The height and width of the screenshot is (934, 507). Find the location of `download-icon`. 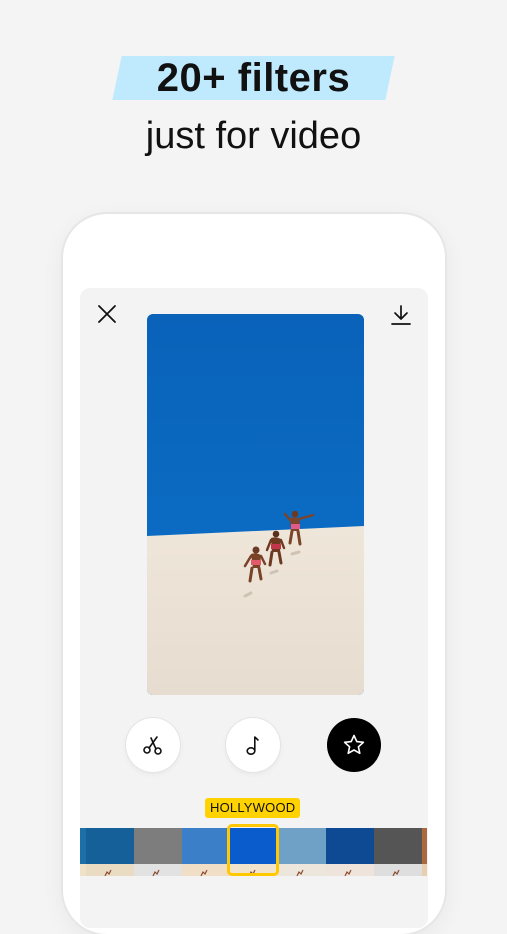

download-icon is located at coordinates (401, 315).